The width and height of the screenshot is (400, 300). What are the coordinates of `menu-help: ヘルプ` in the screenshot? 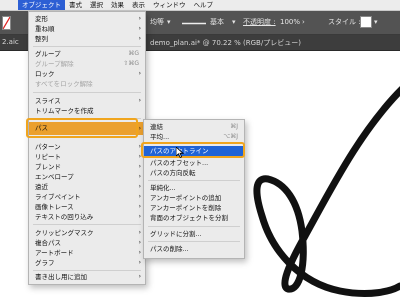 It's located at (204, 5).